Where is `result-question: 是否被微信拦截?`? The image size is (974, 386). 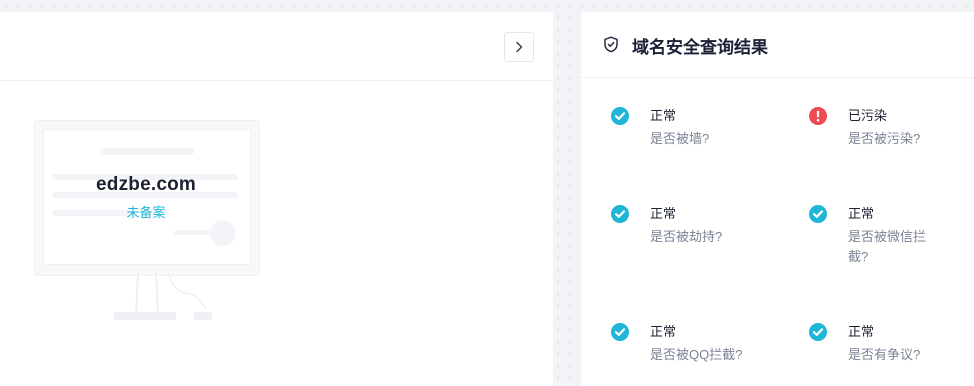
result-question: 是否被微信拦截? is located at coordinates (887, 246).